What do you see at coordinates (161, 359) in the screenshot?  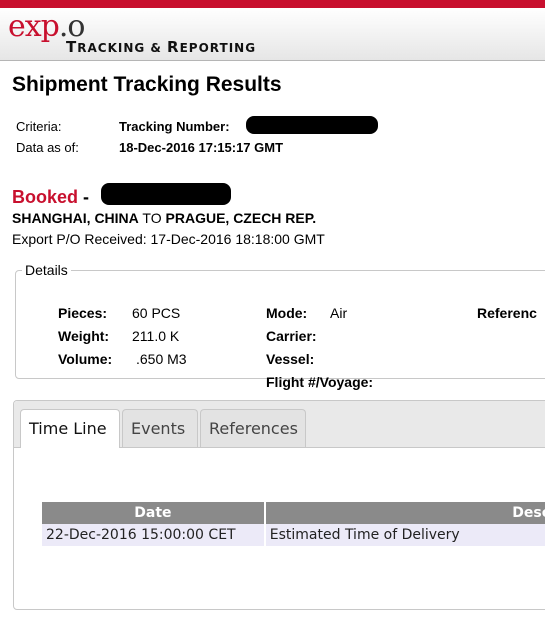 I see `volume-value: .650 M3` at bounding box center [161, 359].